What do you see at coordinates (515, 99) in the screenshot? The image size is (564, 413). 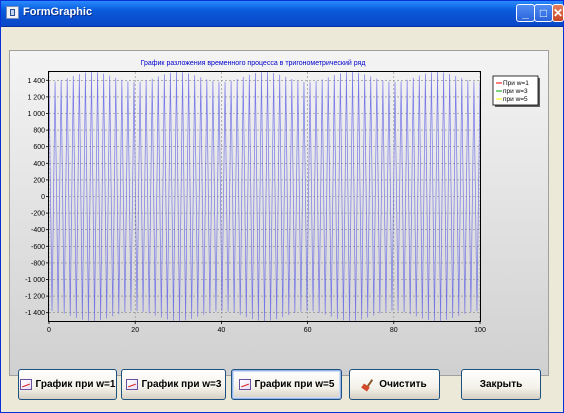 I see `legend-item-w5: при w=5` at bounding box center [515, 99].